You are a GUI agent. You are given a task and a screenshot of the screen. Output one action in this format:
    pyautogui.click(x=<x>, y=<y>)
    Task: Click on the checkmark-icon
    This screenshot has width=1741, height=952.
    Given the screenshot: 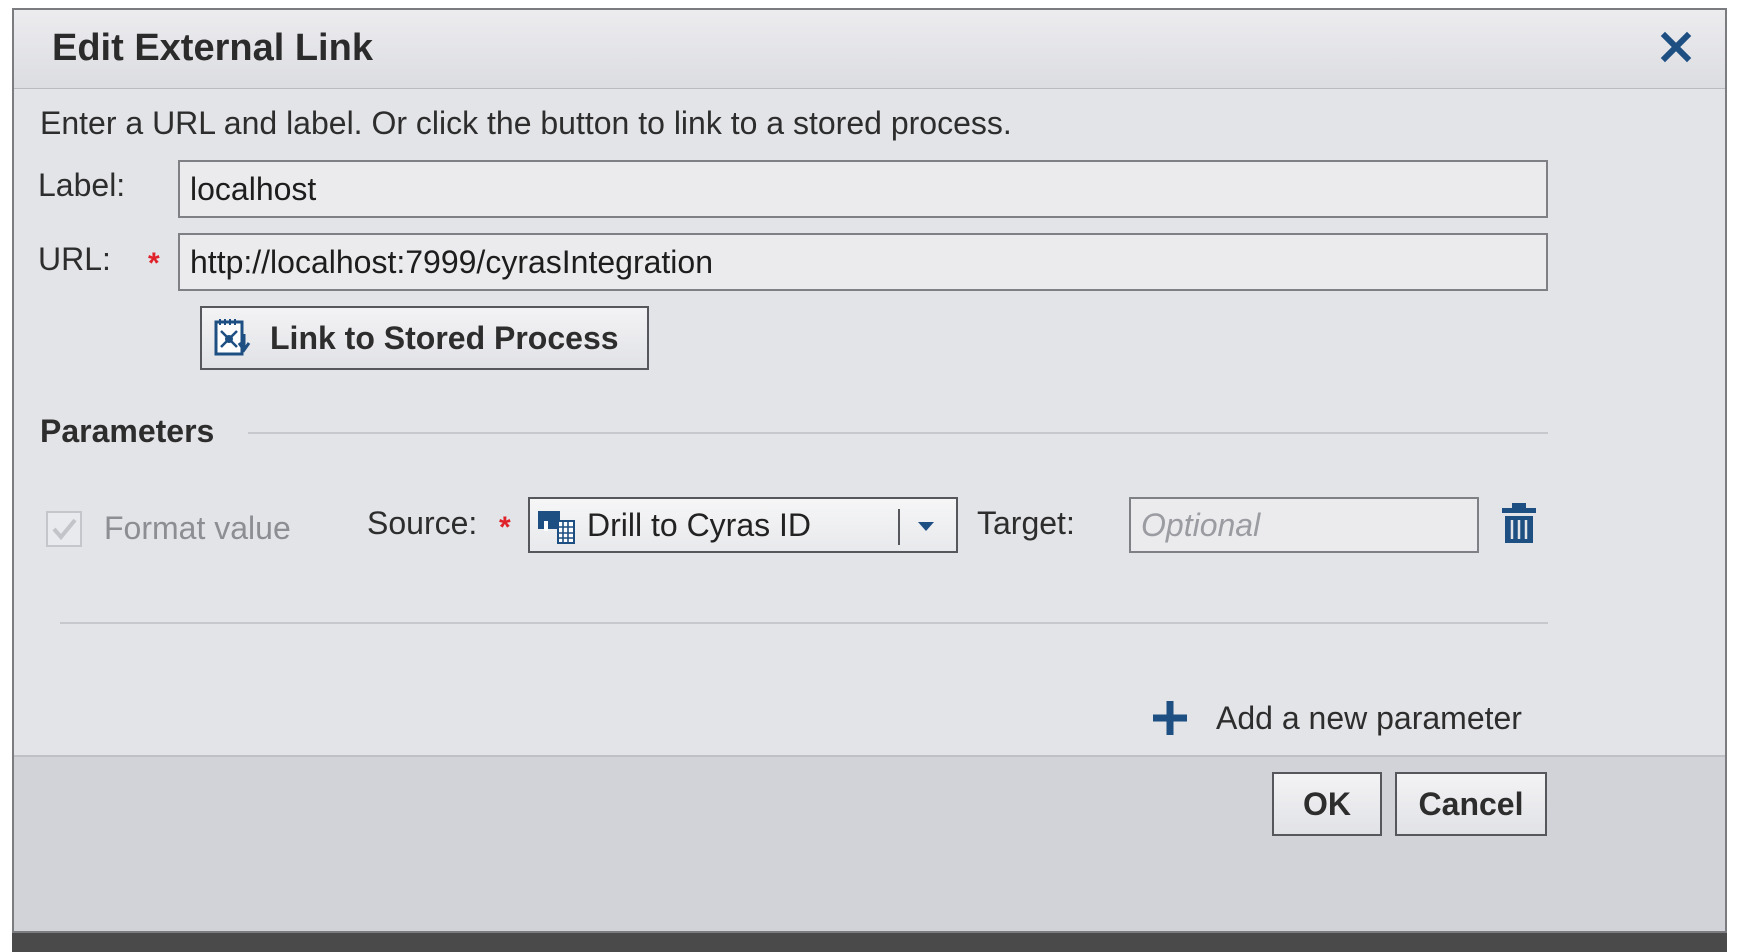 What is the action you would take?
    pyautogui.click(x=64, y=529)
    